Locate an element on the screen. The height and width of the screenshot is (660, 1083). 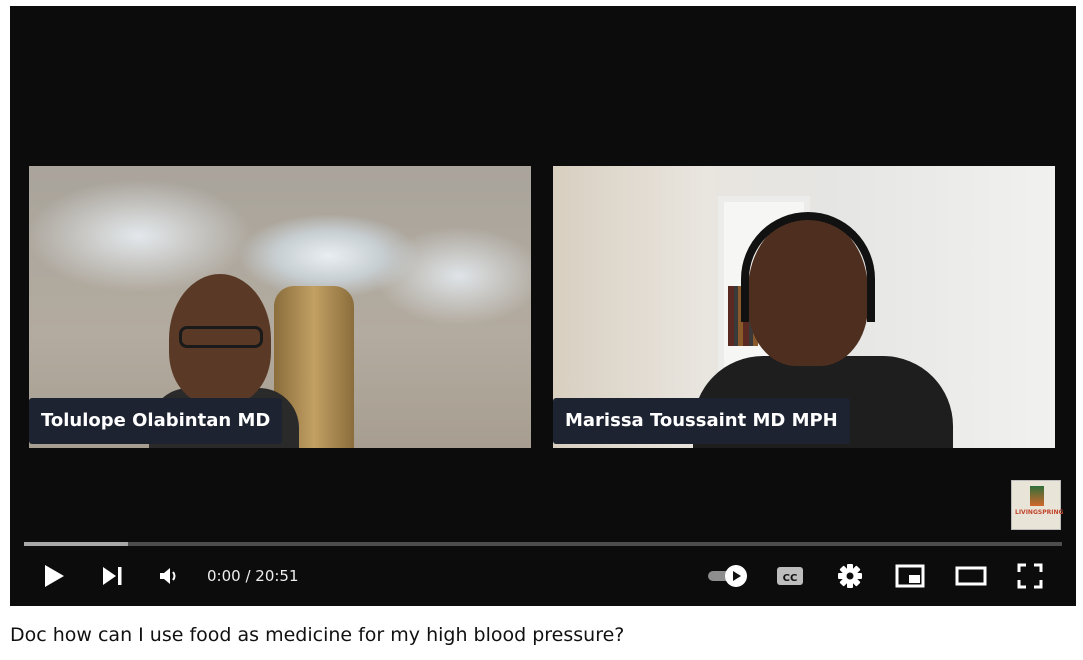
next-button is located at coordinates (112, 576).